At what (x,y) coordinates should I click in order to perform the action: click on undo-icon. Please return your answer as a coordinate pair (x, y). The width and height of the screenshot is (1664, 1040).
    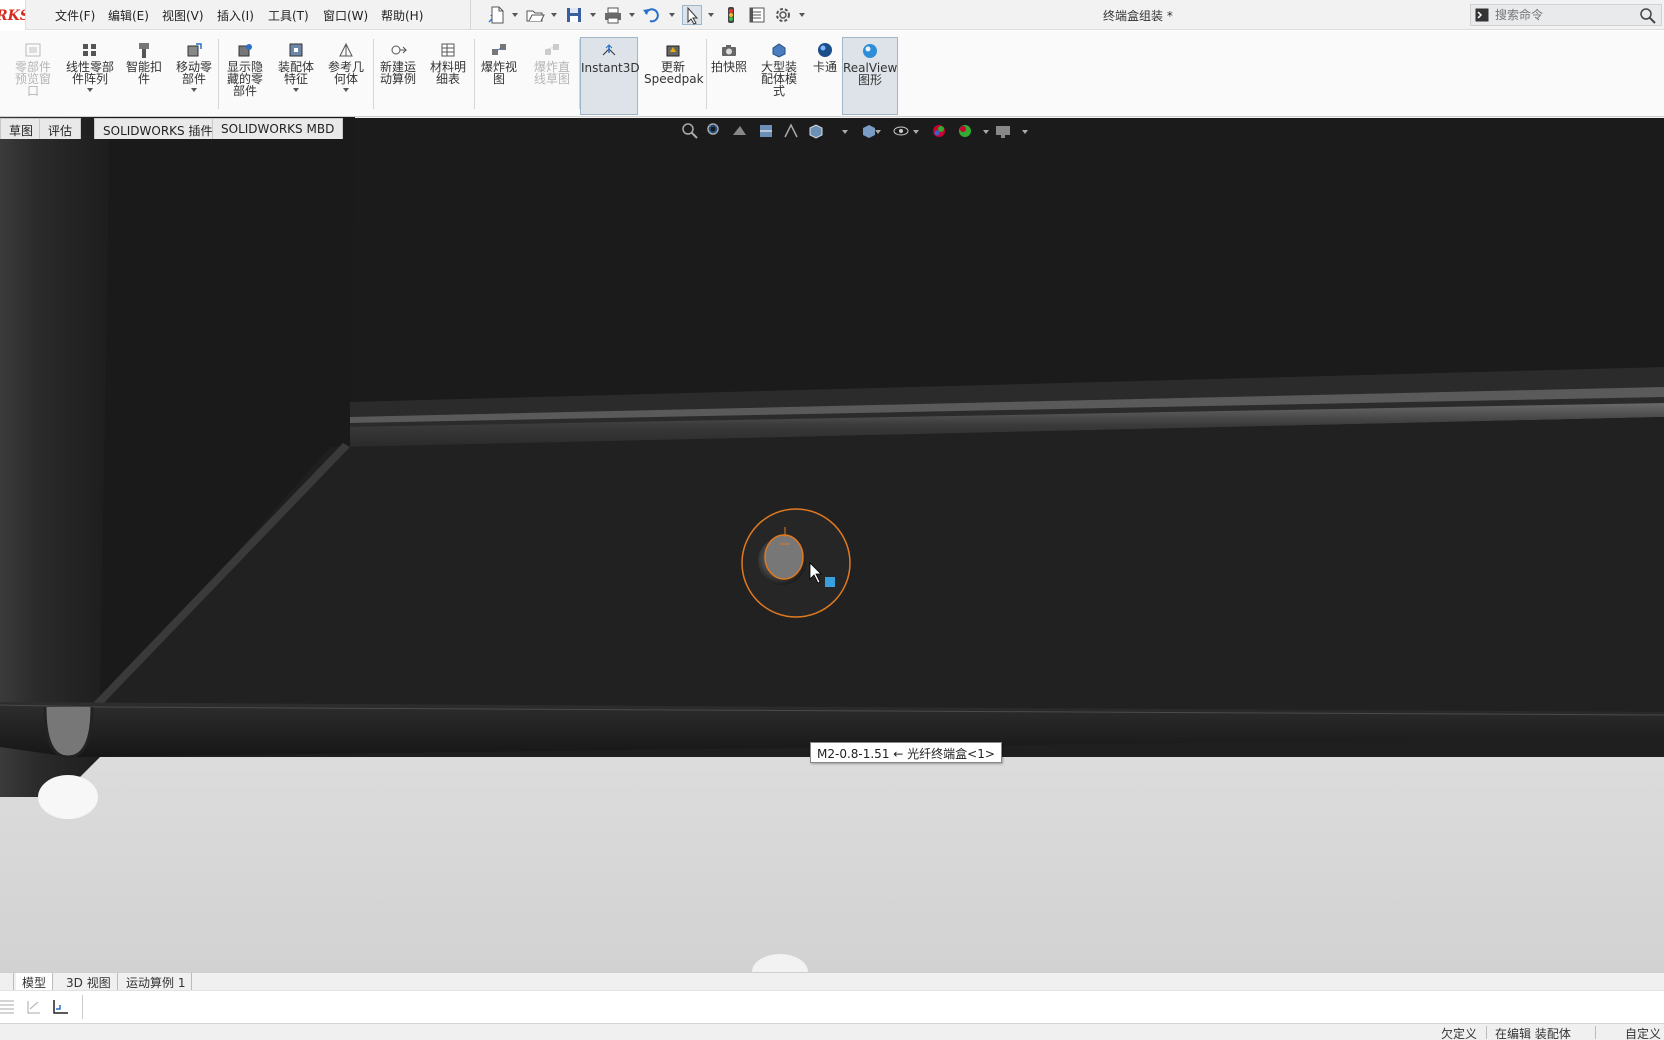
    Looking at the image, I should click on (651, 15).